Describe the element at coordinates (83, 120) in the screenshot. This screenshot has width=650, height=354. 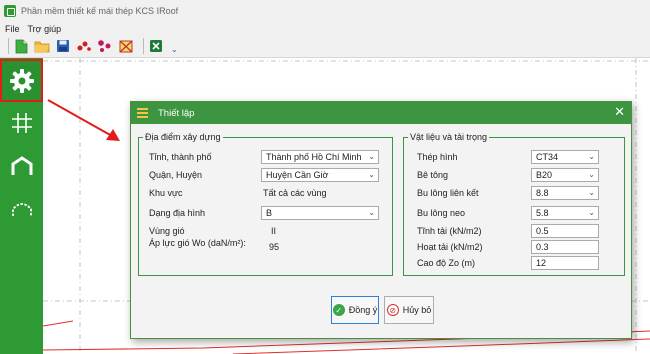
I see `annotation-arrow` at that location.